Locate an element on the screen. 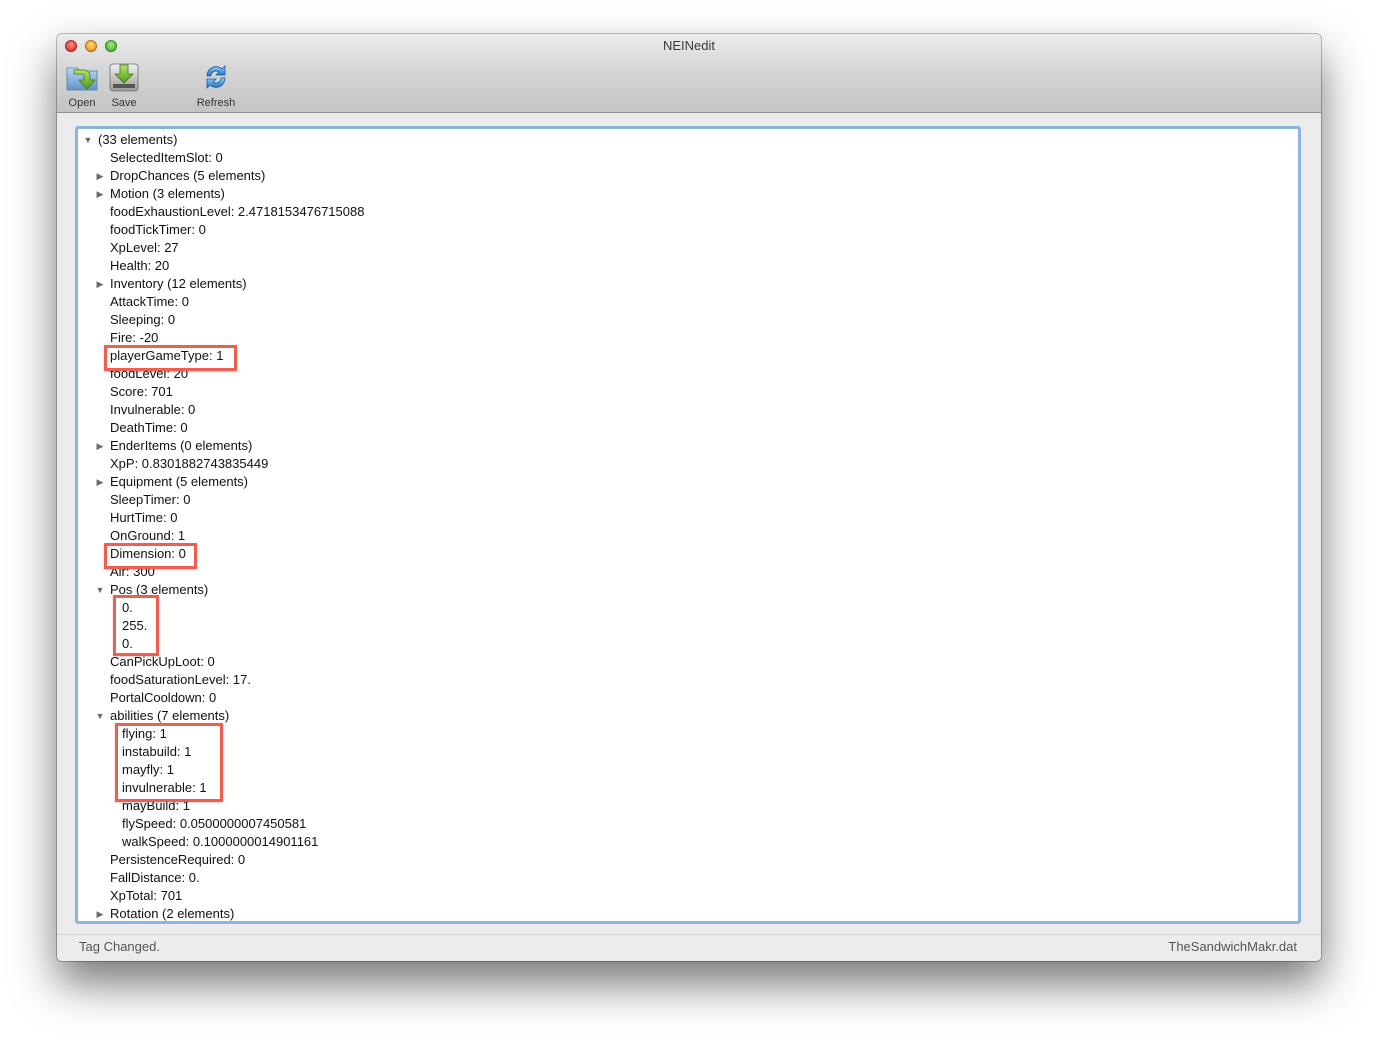 Image resolution: width=1378 pixels, height=1040 pixels. tree-row-label: invulnerable: 1 is located at coordinates (164, 787).